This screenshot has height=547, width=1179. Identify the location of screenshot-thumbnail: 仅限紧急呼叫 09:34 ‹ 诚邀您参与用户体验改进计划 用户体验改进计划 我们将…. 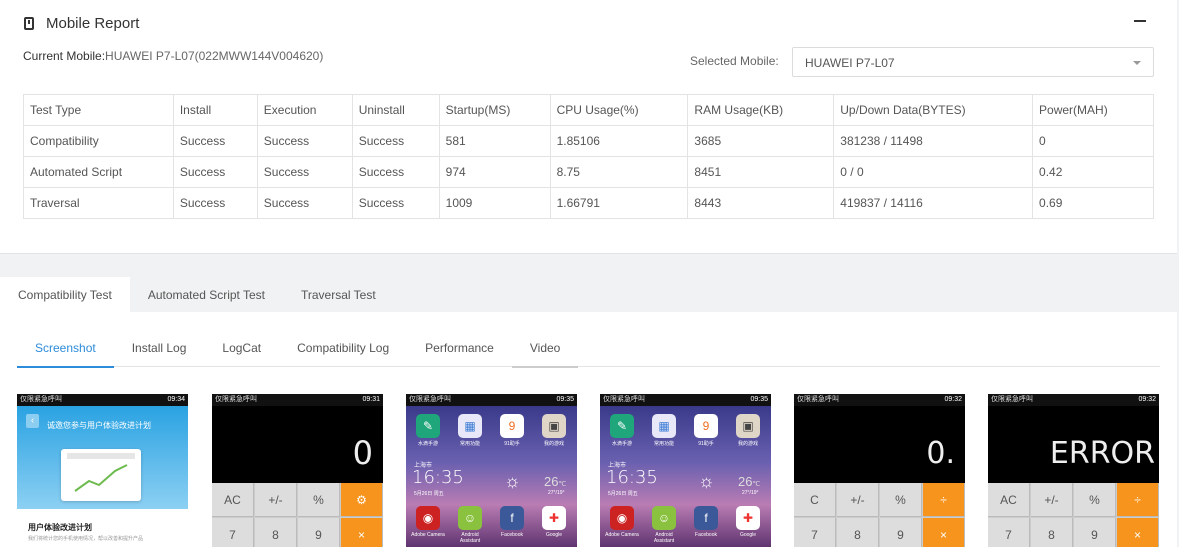
(102, 470).